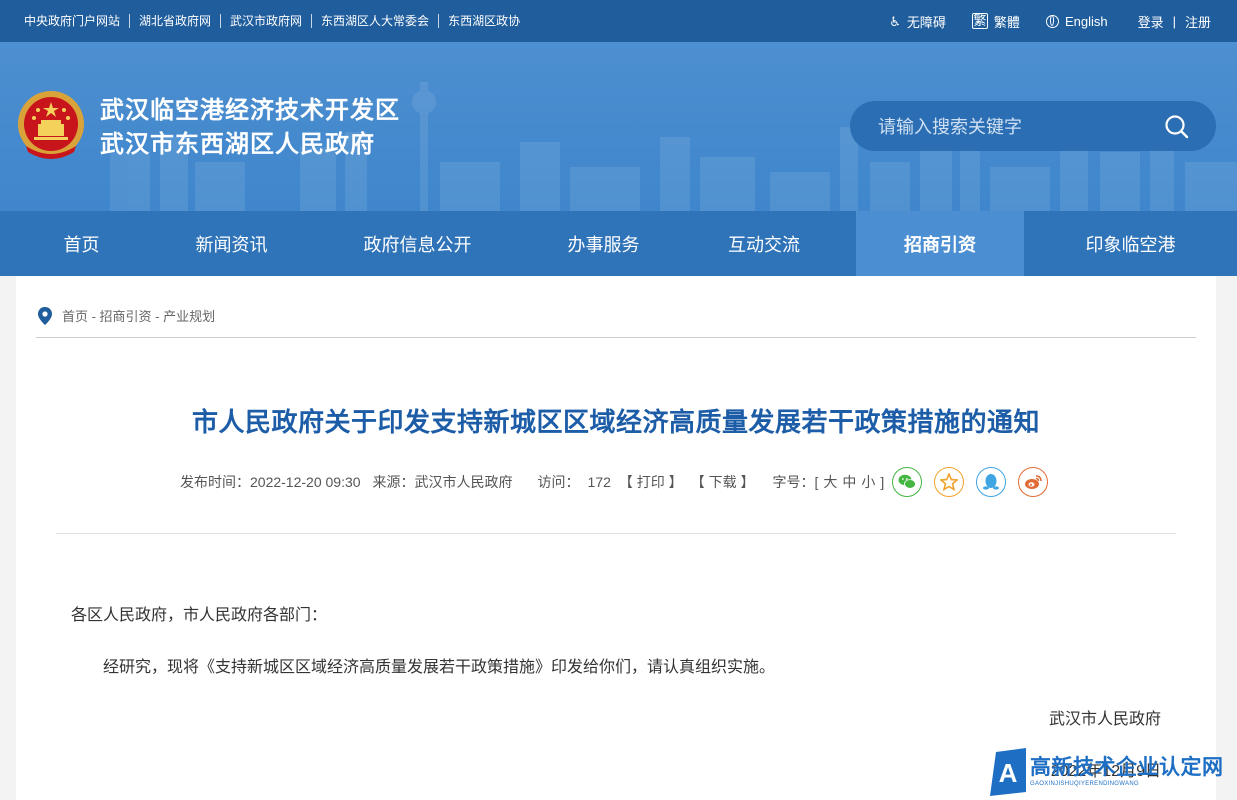  Describe the element at coordinates (723, 482) in the screenshot. I see `download-button: 【 下载 】` at that location.